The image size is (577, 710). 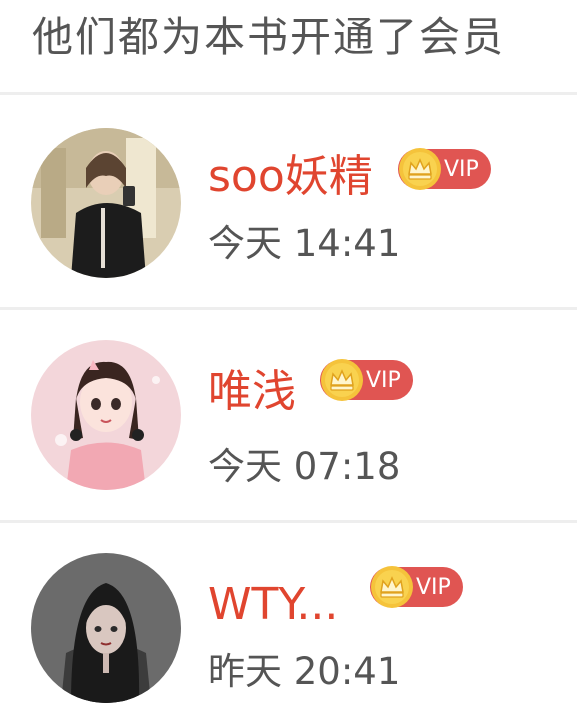 What do you see at coordinates (304, 671) in the screenshot?
I see `join-time: 昨天 20:41` at bounding box center [304, 671].